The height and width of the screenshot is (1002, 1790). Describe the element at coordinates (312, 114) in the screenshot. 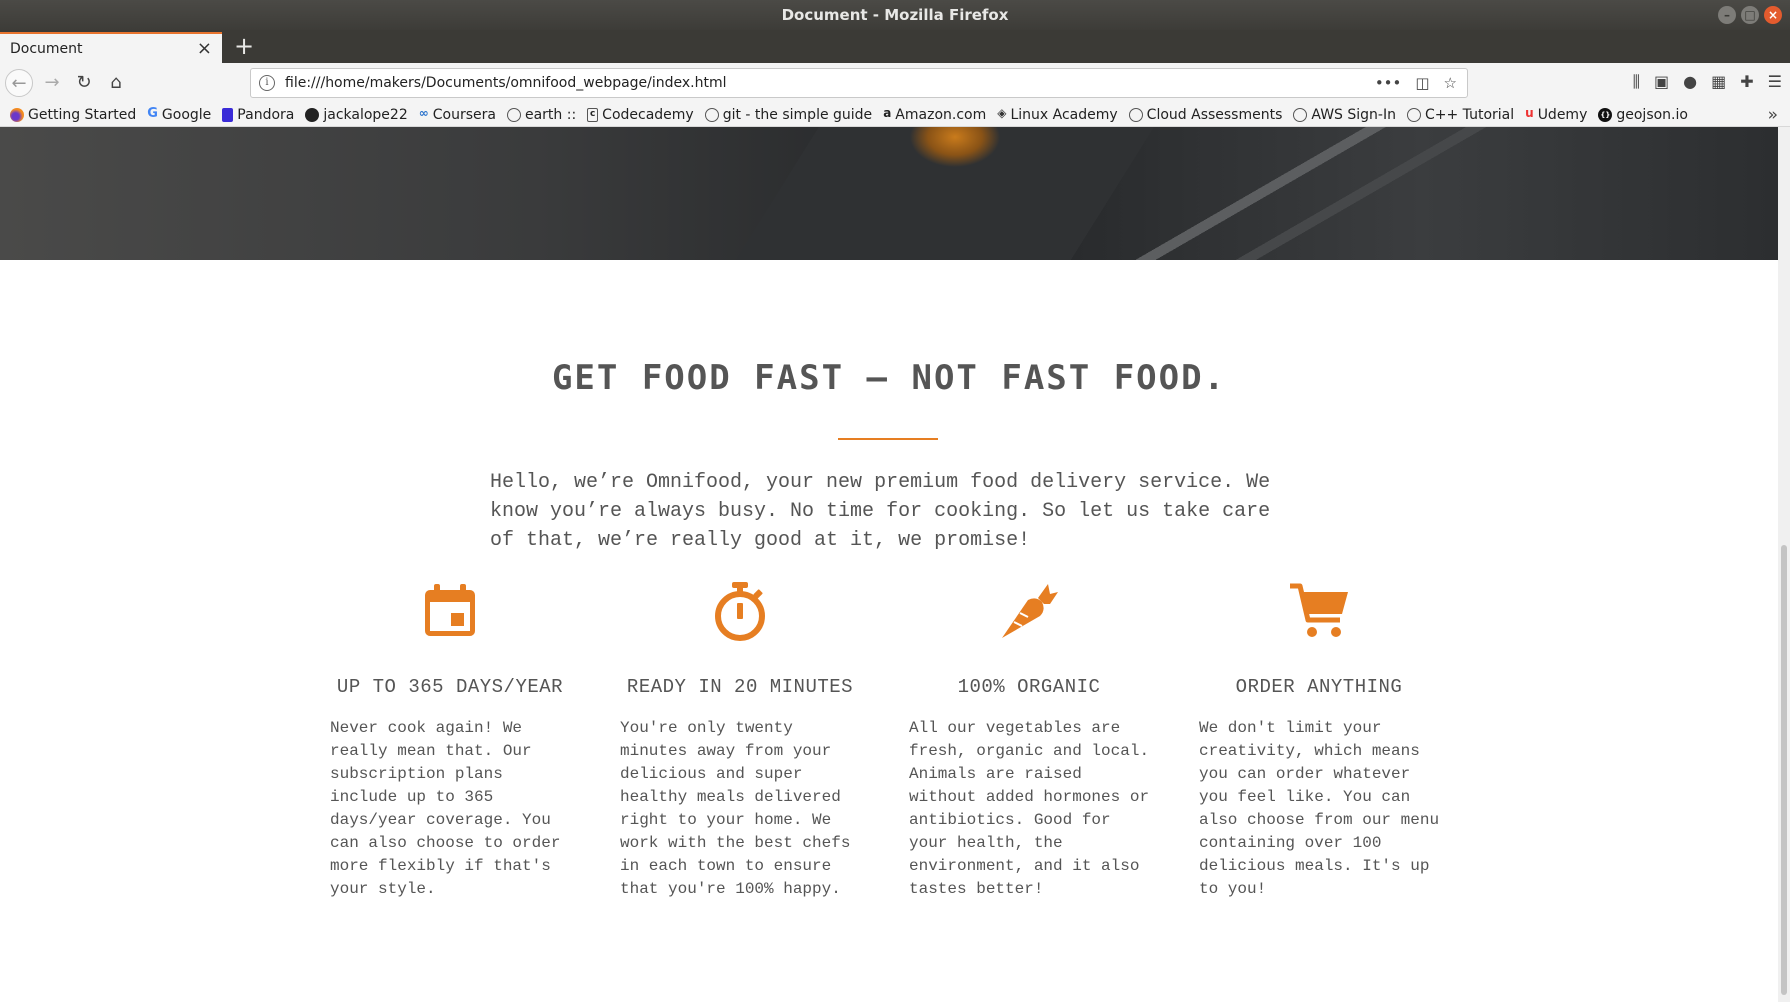

I see `github-icon` at that location.